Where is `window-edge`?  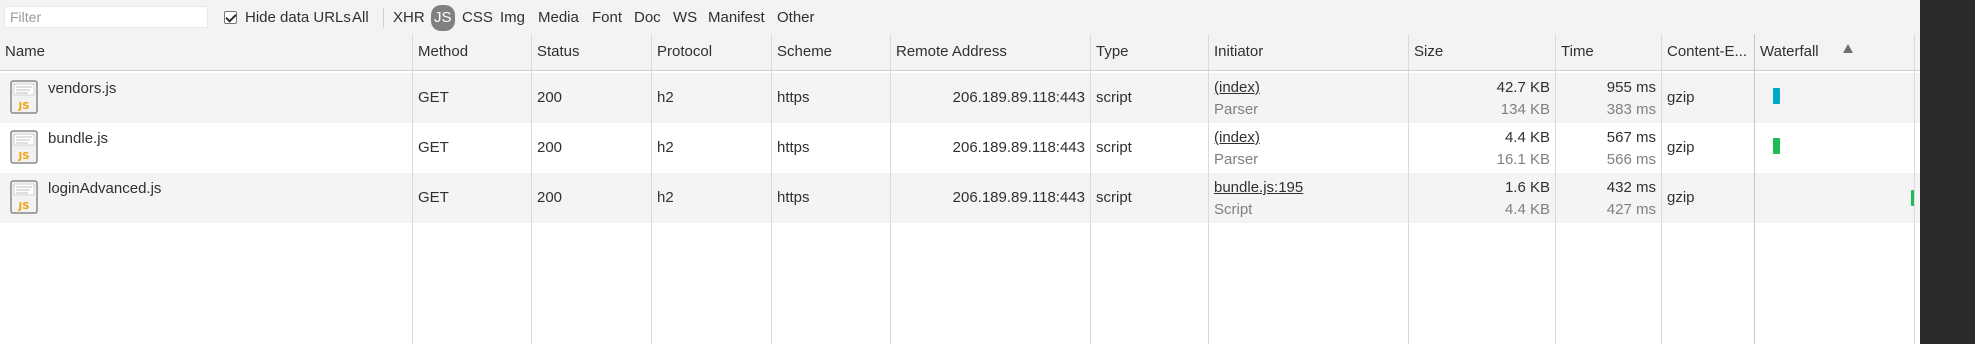
window-edge is located at coordinates (1947, 172).